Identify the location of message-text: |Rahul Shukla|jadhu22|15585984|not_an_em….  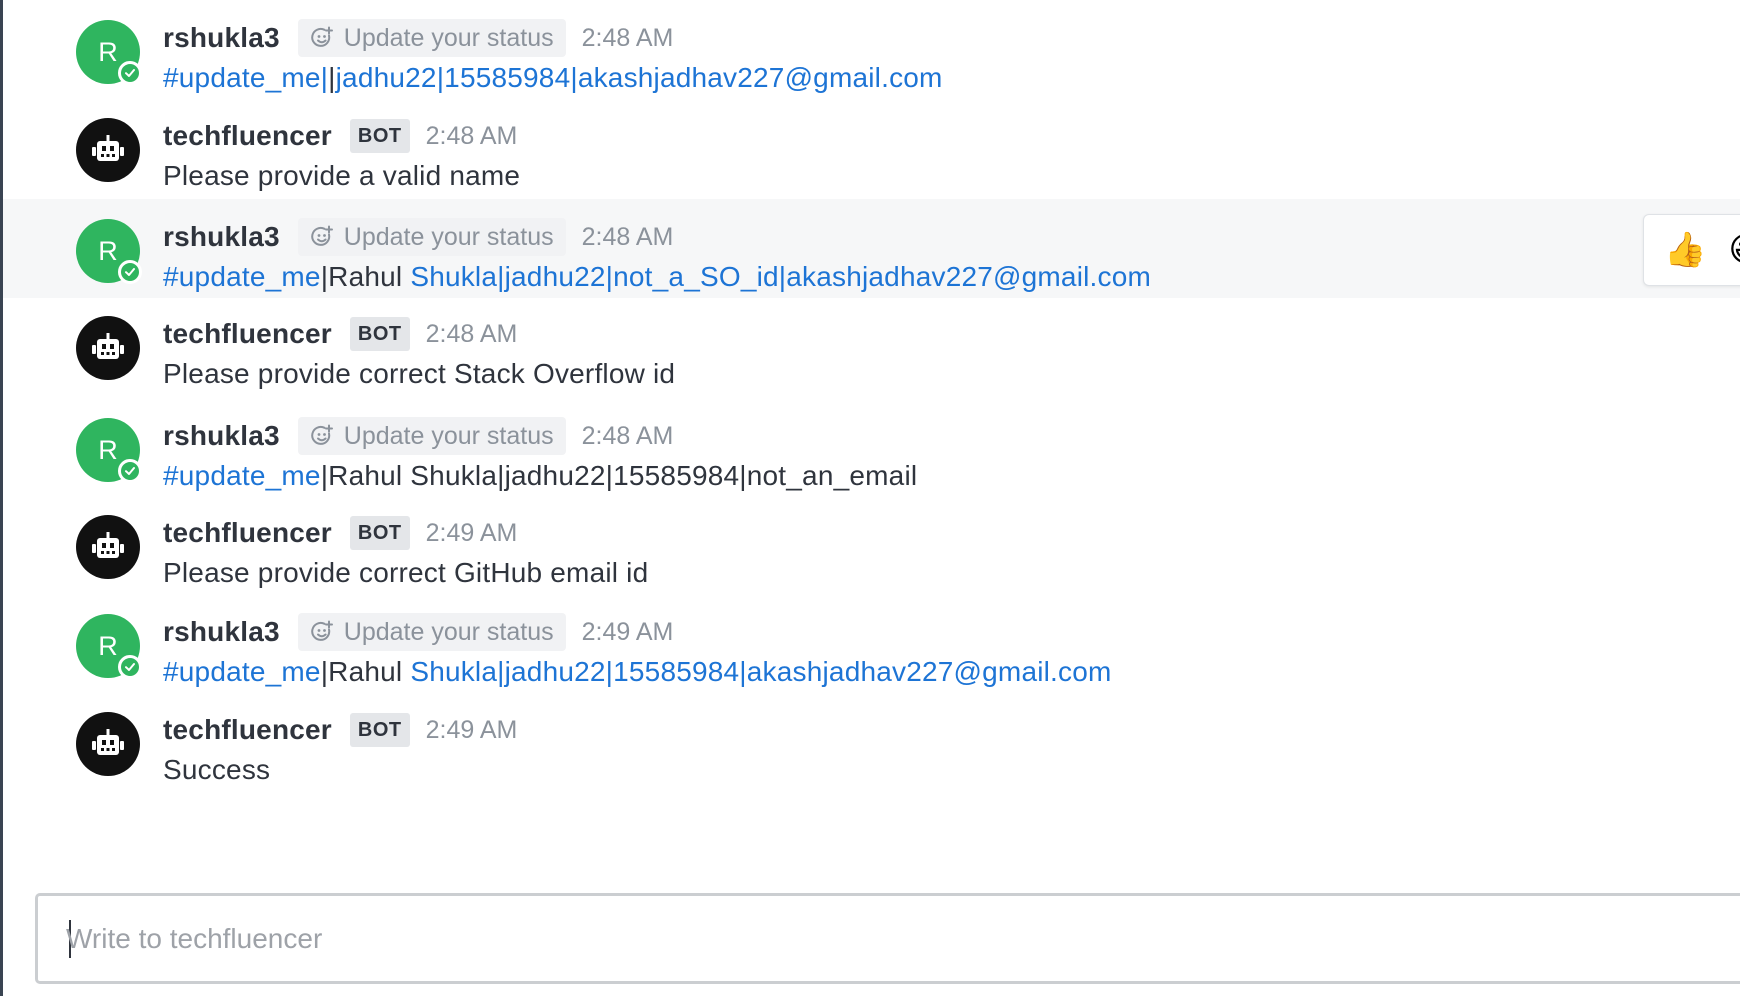
(619, 475).